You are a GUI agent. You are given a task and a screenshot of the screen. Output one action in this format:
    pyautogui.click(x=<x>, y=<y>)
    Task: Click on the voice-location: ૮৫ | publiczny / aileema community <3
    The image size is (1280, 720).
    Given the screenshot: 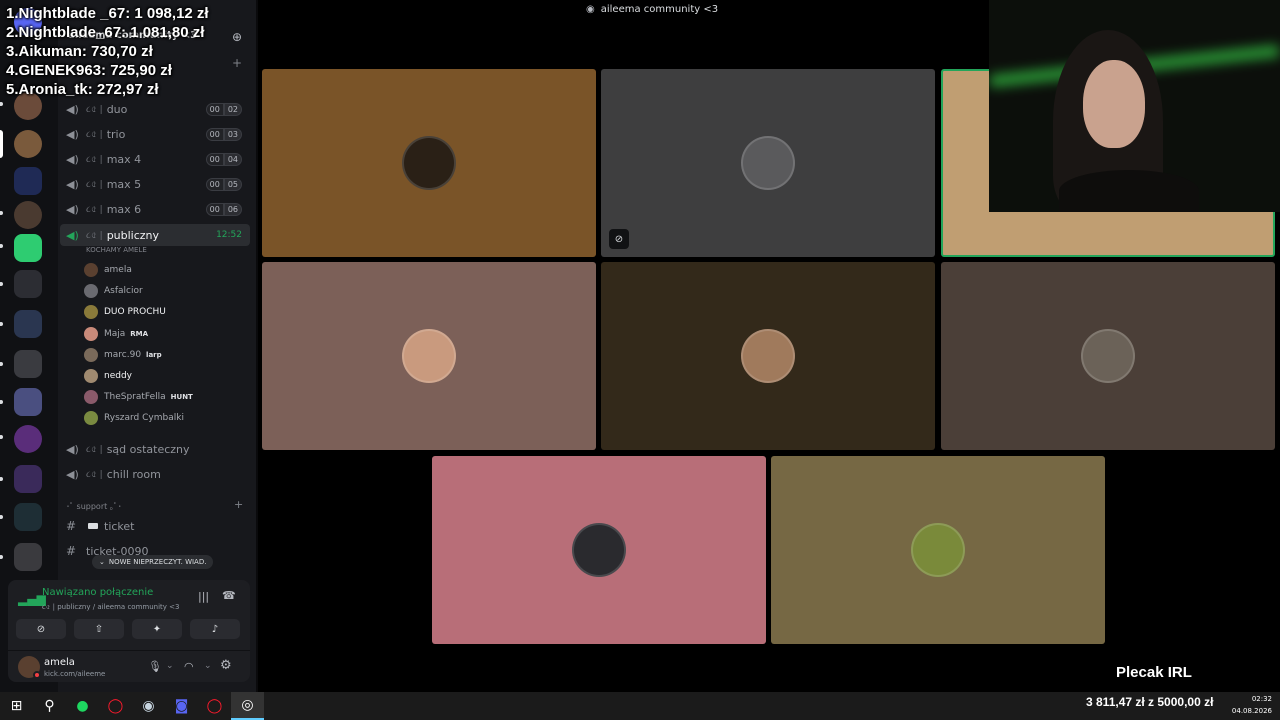 What is the action you would take?
    pyautogui.click(x=110, y=607)
    